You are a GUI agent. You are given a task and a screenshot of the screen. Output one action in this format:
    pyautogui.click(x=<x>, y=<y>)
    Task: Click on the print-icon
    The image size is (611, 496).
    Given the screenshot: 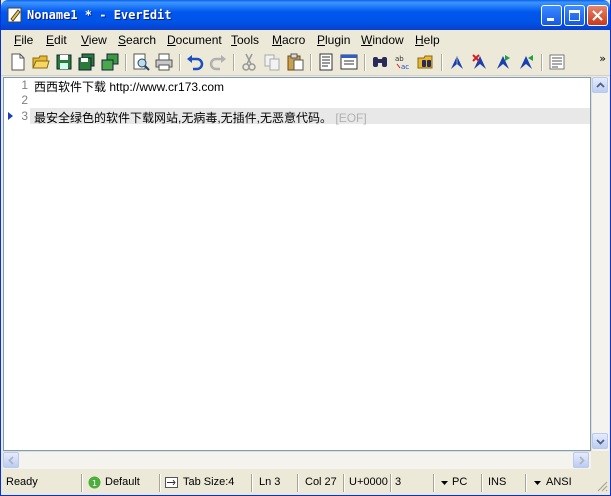 What is the action you would take?
    pyautogui.click(x=164, y=62)
    